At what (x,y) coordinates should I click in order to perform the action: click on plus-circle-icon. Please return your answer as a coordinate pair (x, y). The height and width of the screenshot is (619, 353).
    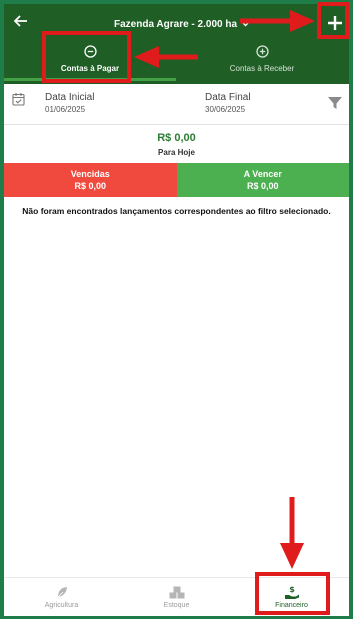
    Looking at the image, I should click on (262, 51).